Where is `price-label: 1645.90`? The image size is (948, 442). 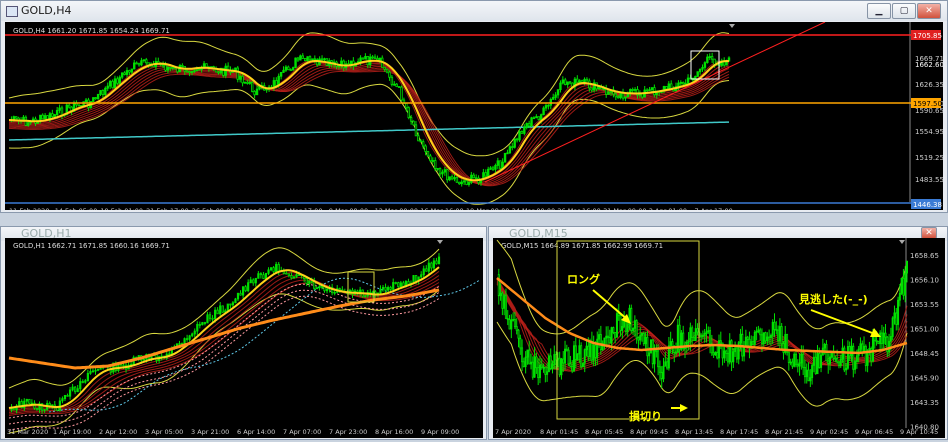
price-label: 1645.90 is located at coordinates (924, 379).